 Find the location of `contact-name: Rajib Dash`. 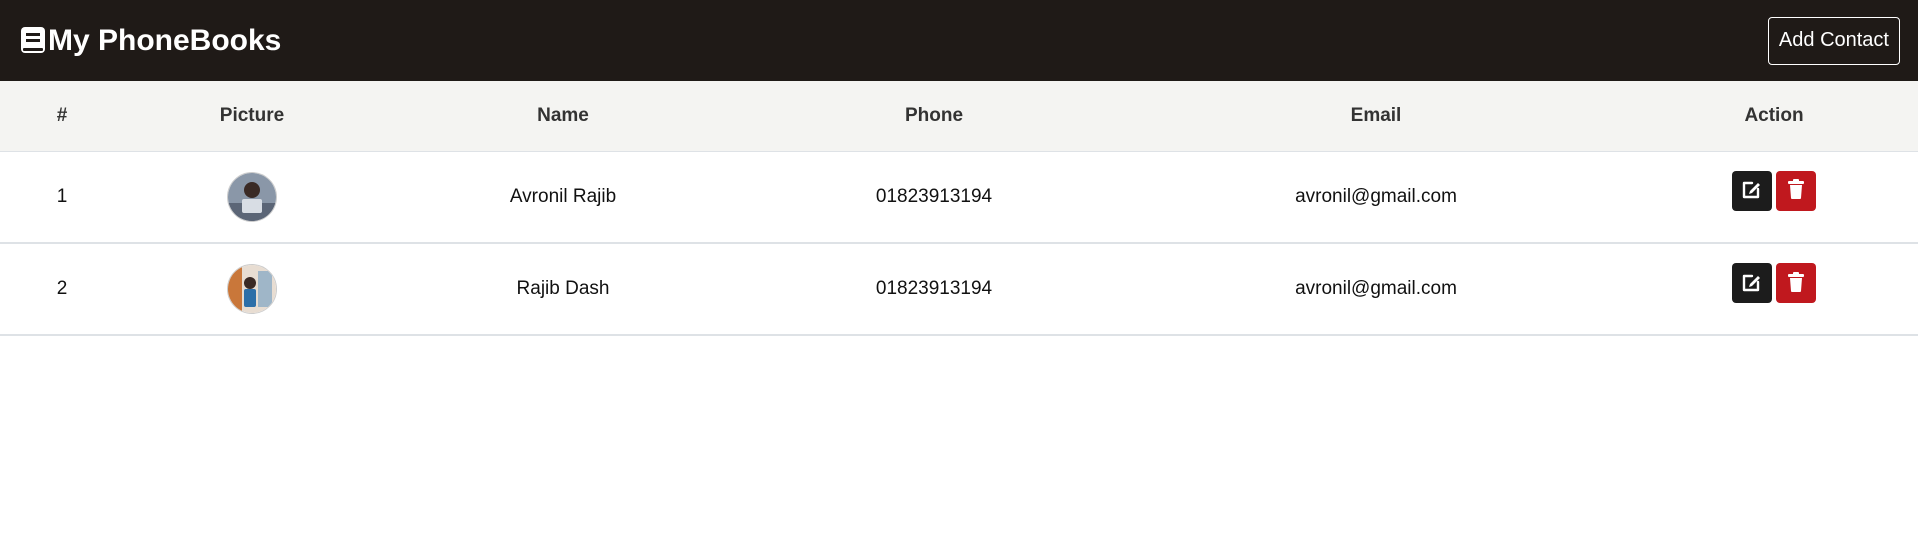

contact-name: Rajib Dash is located at coordinates (563, 288).